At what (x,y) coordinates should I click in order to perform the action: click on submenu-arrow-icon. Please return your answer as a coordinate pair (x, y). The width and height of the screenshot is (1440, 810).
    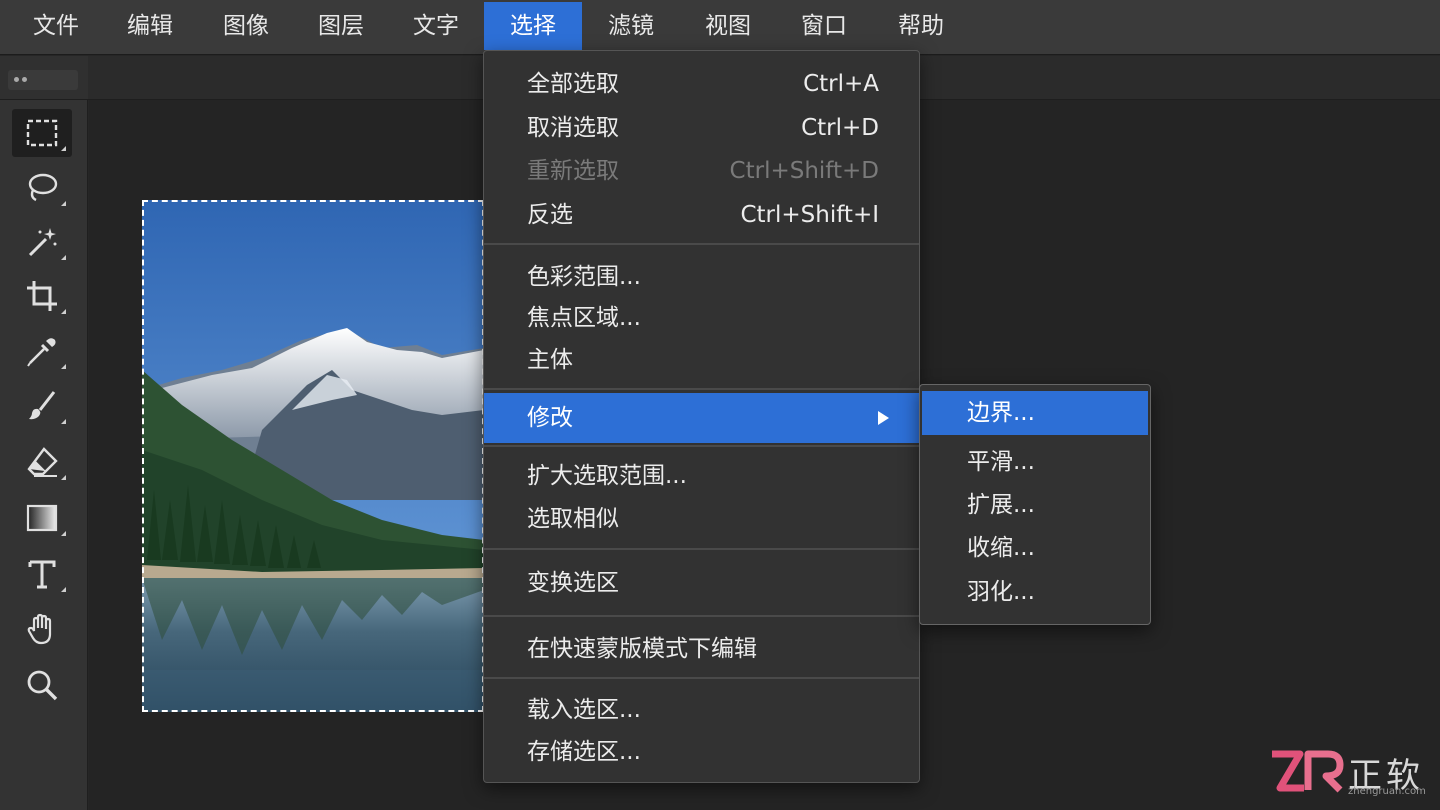
    Looking at the image, I should click on (883, 418).